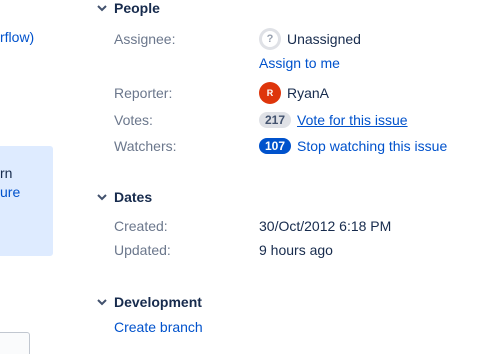 This screenshot has height=354, width=487. What do you see at coordinates (15, 343) in the screenshot?
I see `comment-input` at bounding box center [15, 343].